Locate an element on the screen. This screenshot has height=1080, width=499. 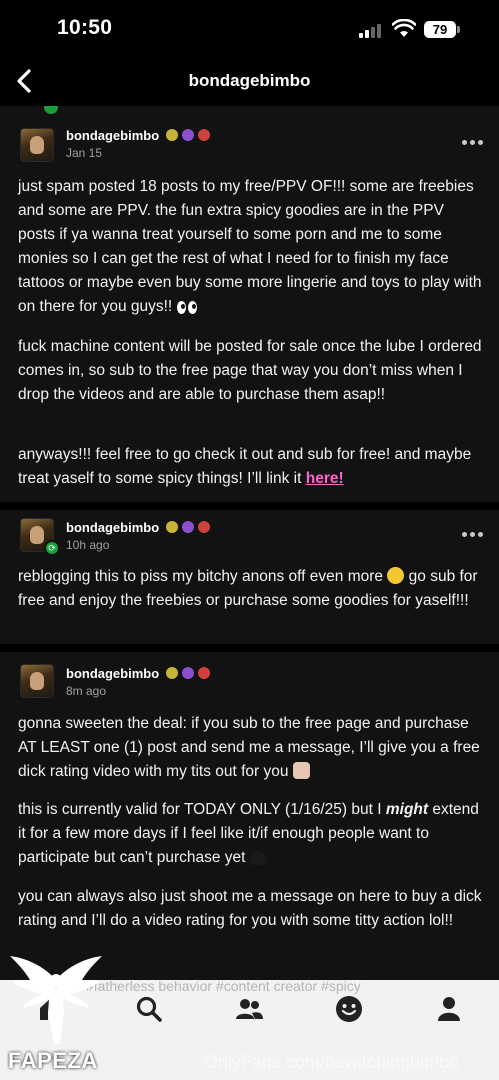
reblog-header: ⟳ bondagebimbo 10h ago is located at coordinates (249, 540).